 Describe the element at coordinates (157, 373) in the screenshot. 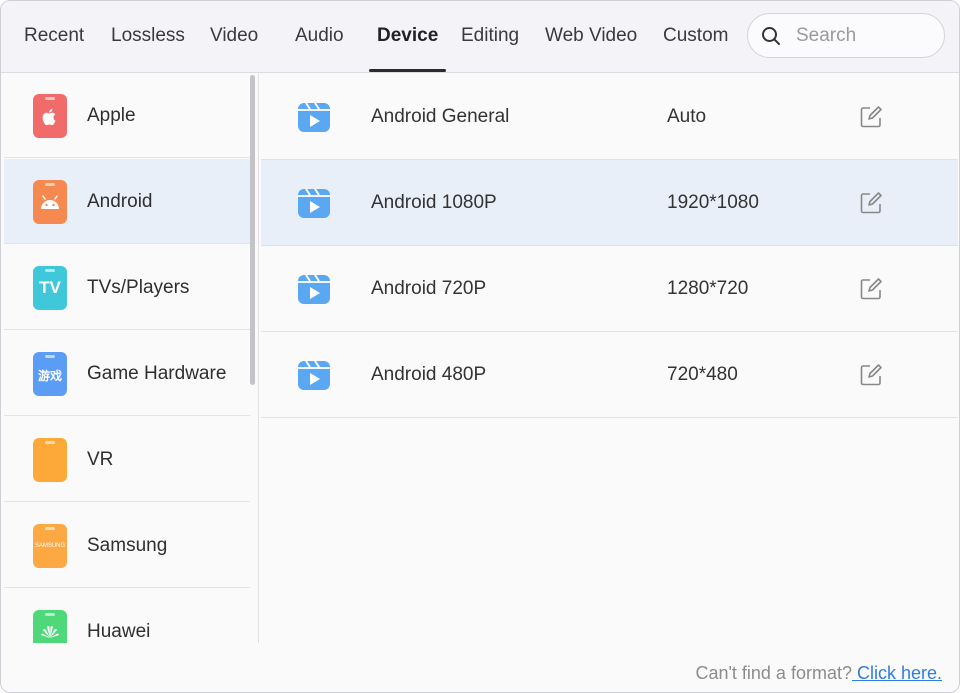

I see `sidebar-item-label: Game Hardware` at that location.